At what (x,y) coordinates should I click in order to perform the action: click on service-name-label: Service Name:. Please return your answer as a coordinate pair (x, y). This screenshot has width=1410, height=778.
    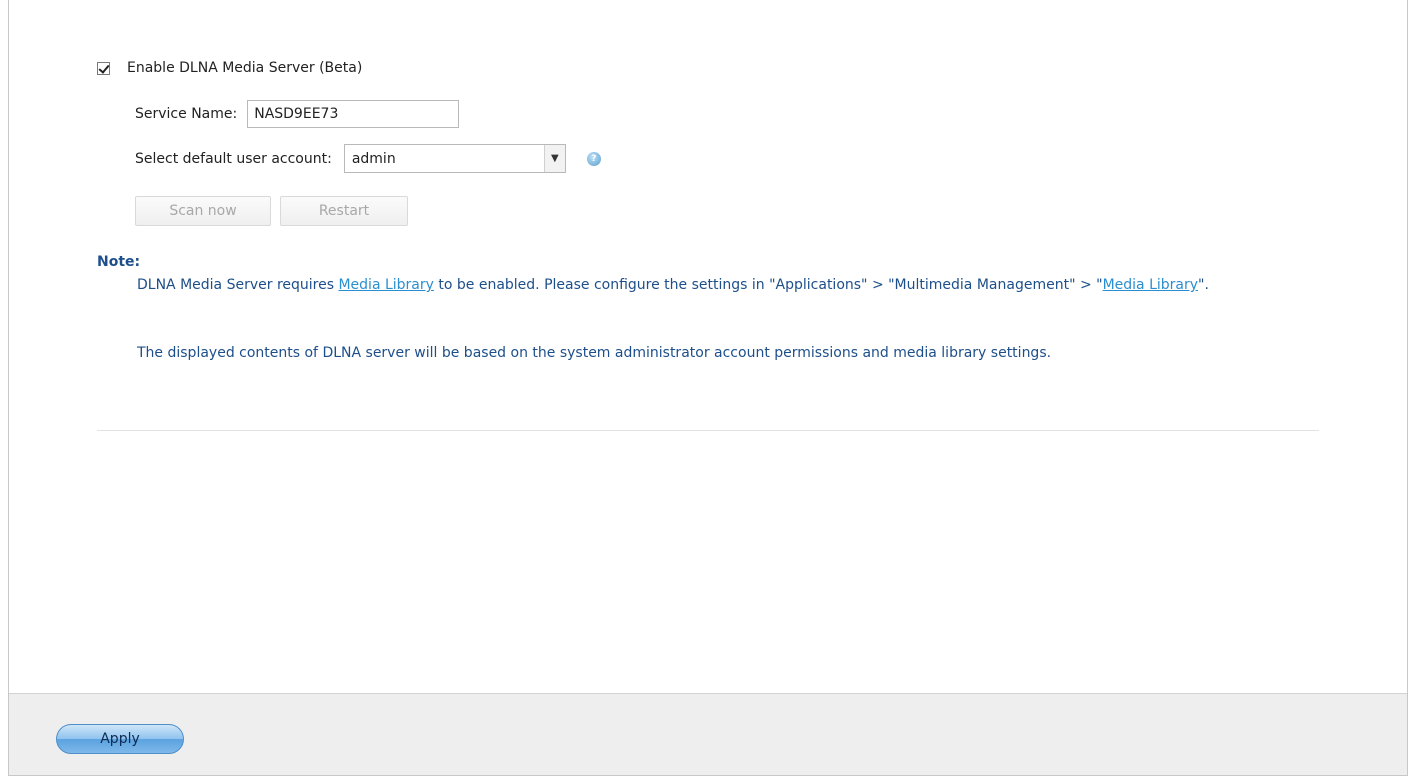
    Looking at the image, I should click on (186, 114).